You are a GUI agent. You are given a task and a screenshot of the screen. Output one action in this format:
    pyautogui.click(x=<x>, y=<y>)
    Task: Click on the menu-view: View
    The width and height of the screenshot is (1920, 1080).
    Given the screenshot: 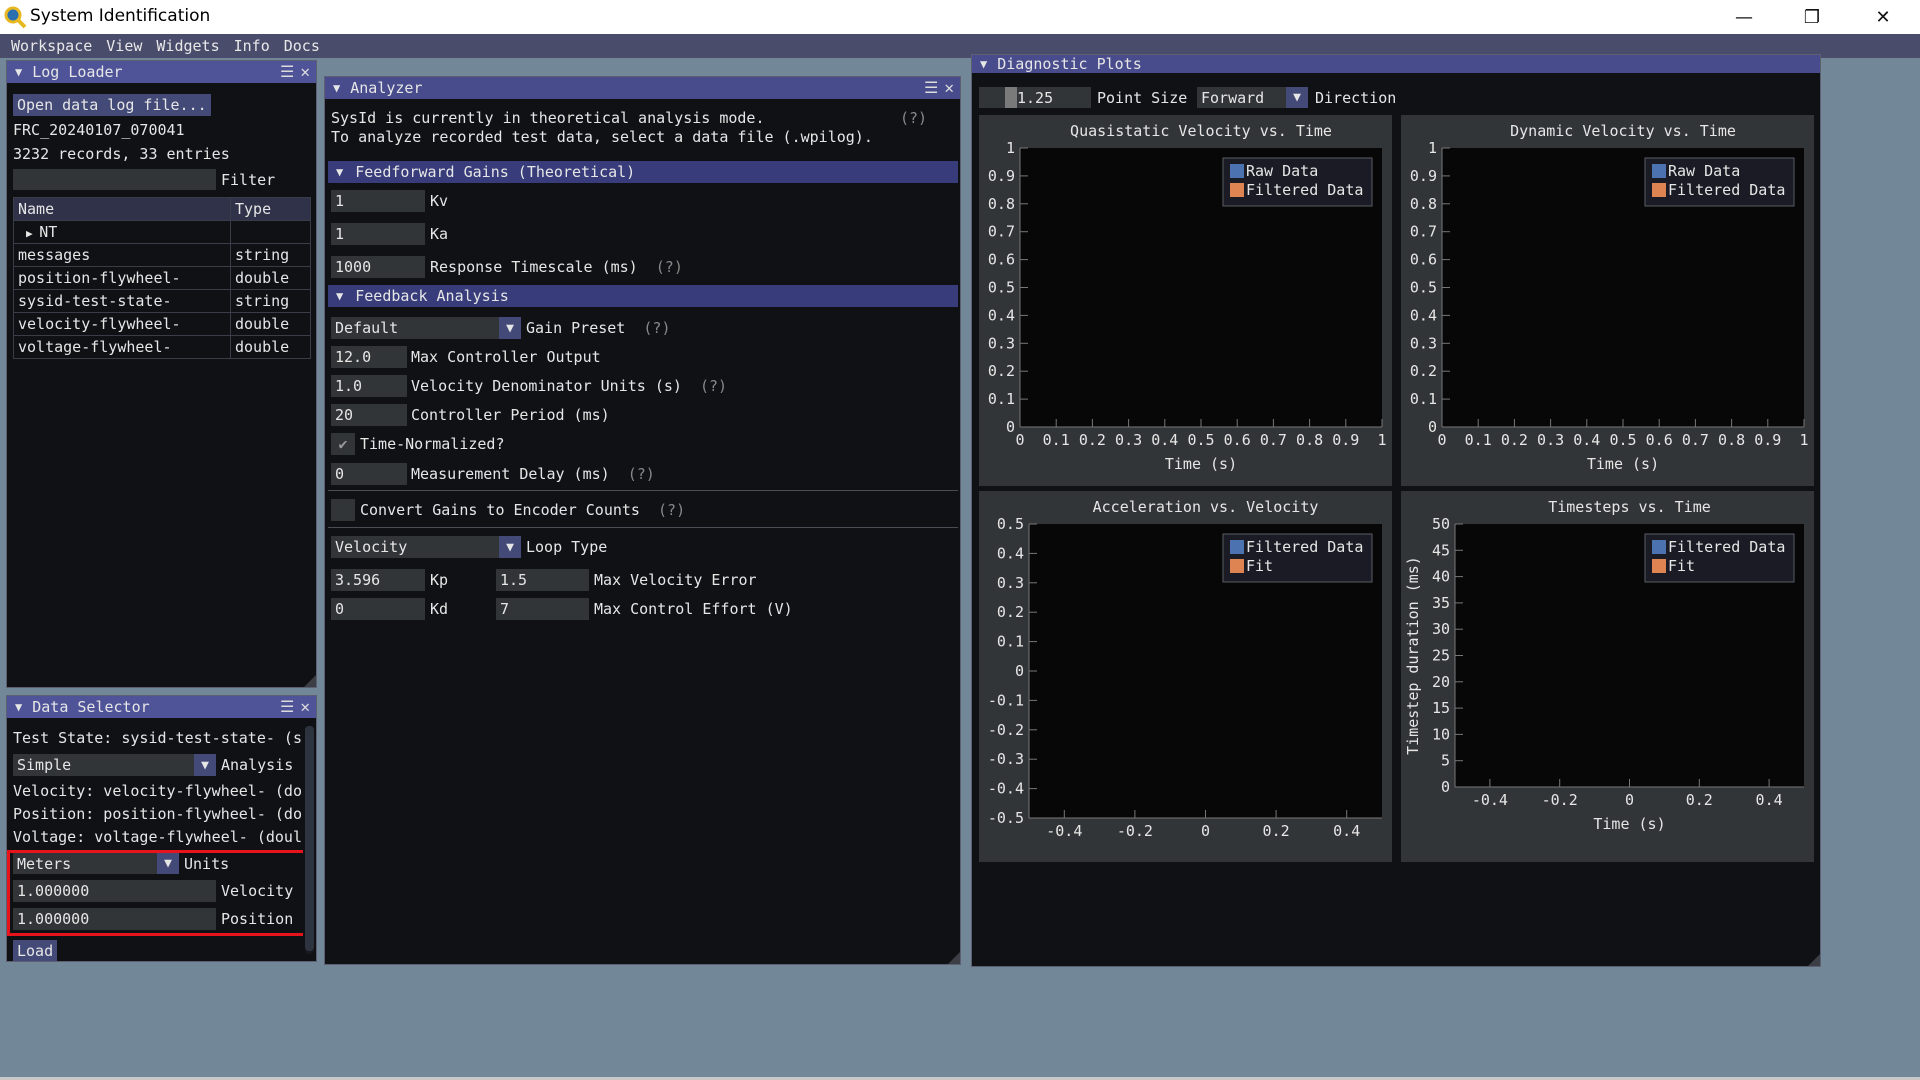 What is the action you would take?
    pyautogui.click(x=124, y=46)
    